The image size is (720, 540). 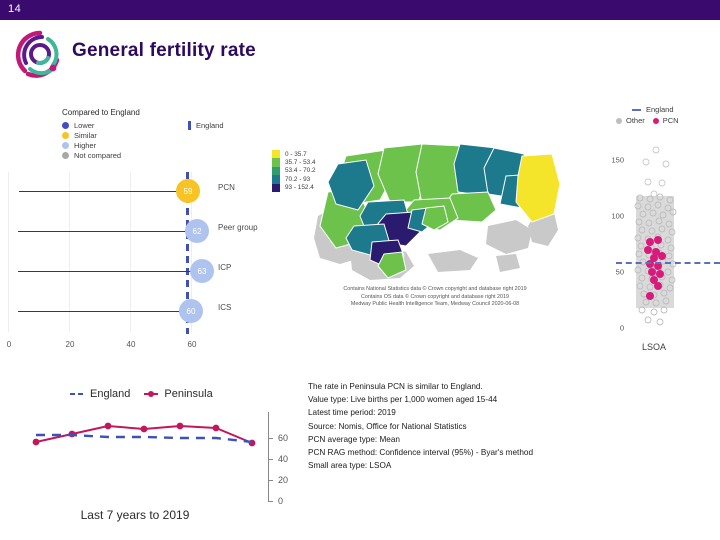 I want to click on scatter-legend-england: England, so click(x=647, y=109).